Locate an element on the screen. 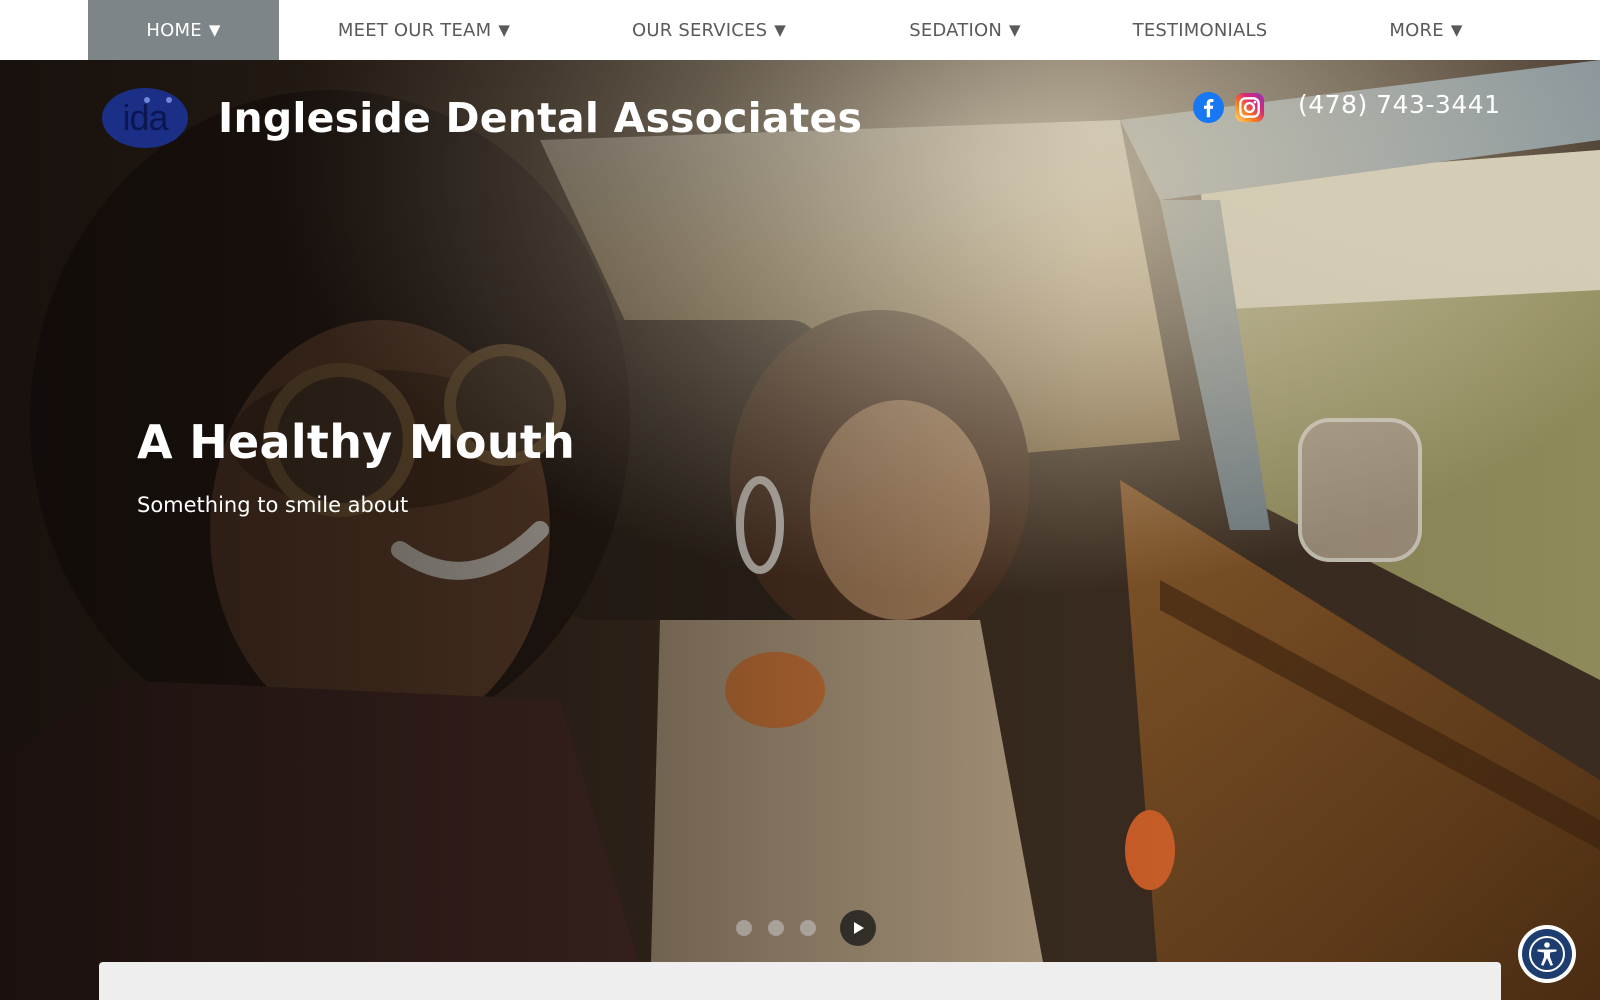 This screenshot has width=1600, height=1000. social-links is located at coordinates (1229, 107).